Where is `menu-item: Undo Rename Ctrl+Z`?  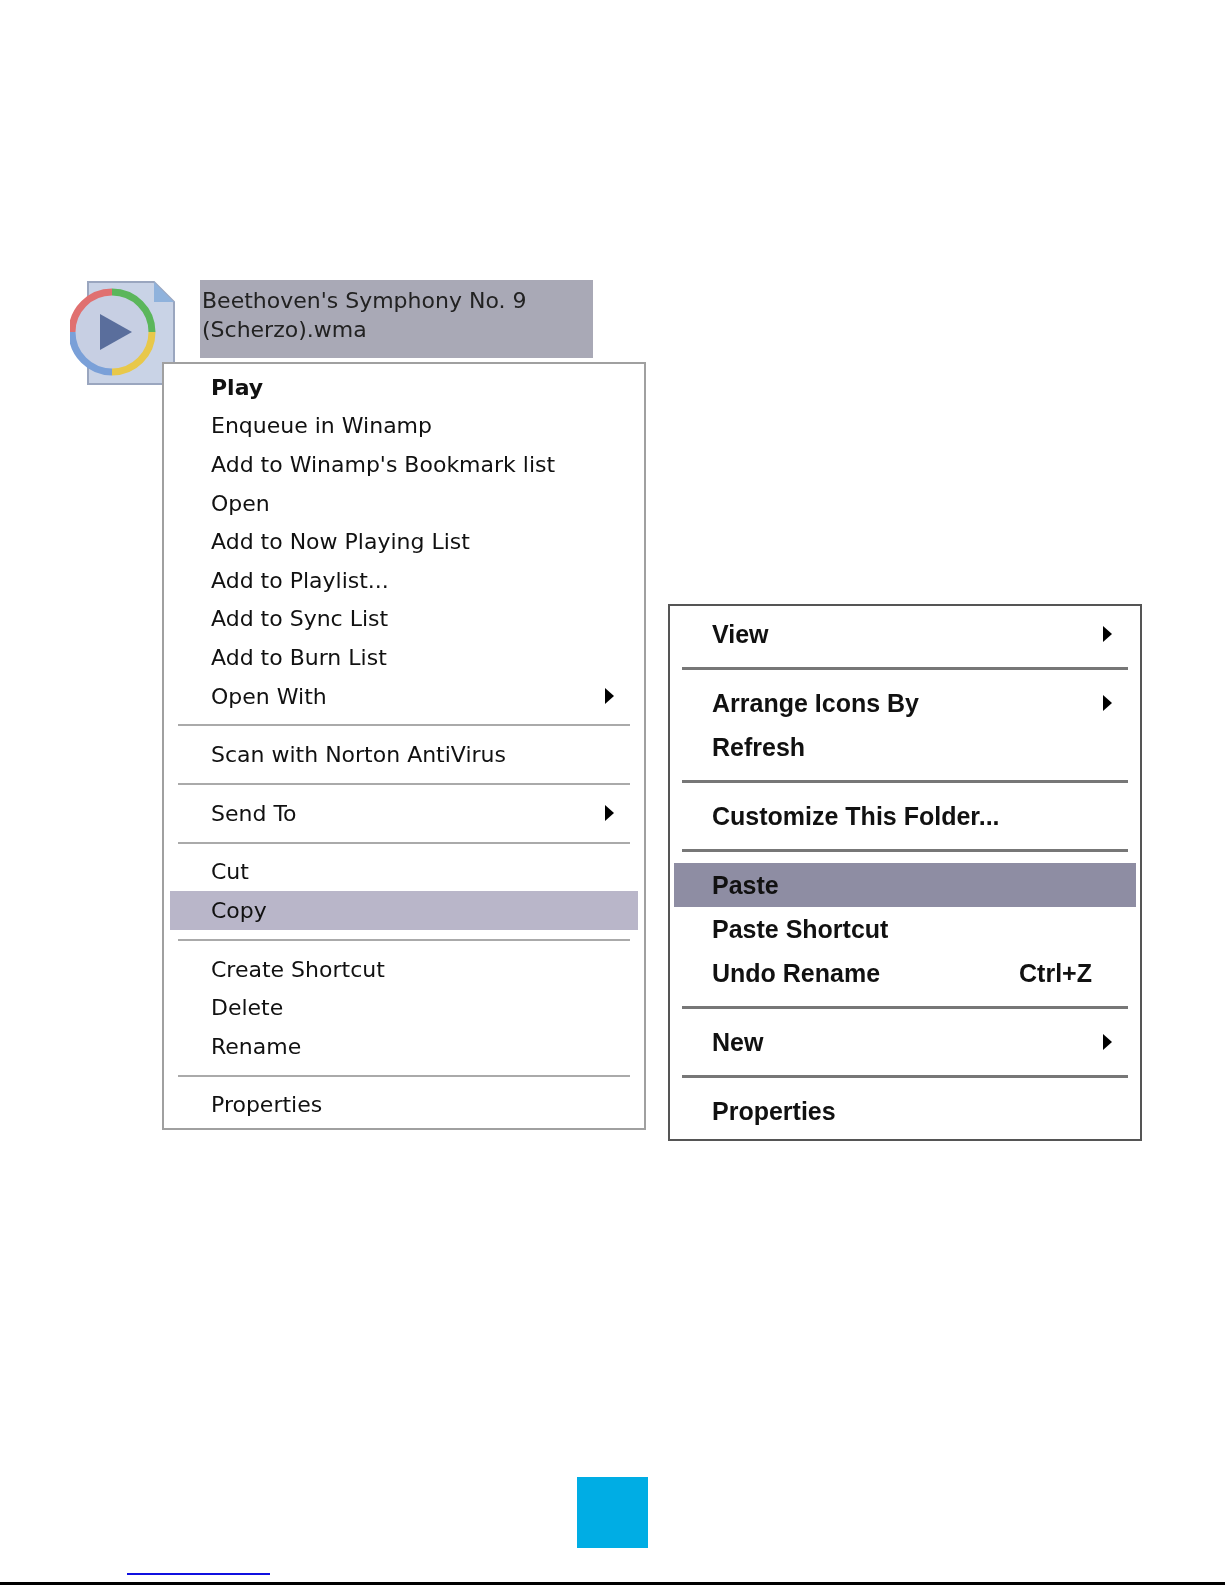
menu-item: Undo Rename Ctrl+Z is located at coordinates (905, 973).